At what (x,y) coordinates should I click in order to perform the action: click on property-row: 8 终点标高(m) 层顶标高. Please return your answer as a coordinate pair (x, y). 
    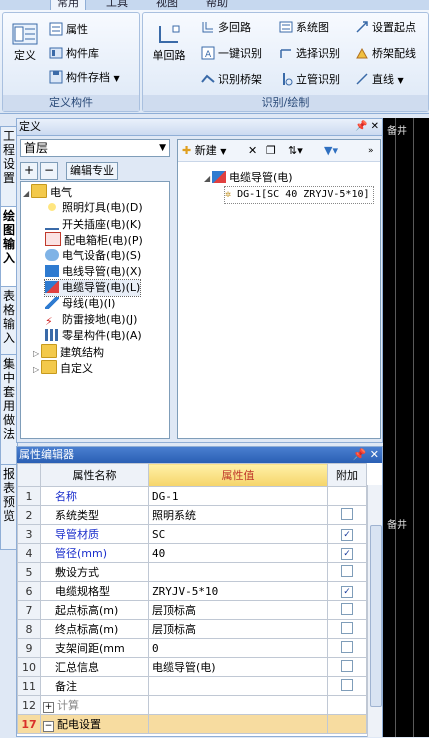
    Looking at the image, I should click on (192, 629).